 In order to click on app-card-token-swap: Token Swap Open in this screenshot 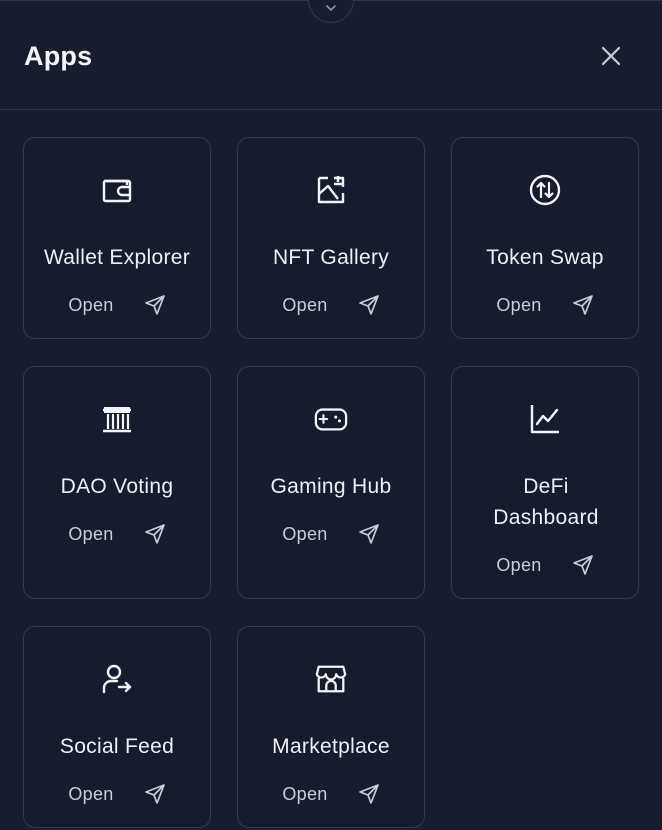, I will do `click(545, 238)`.